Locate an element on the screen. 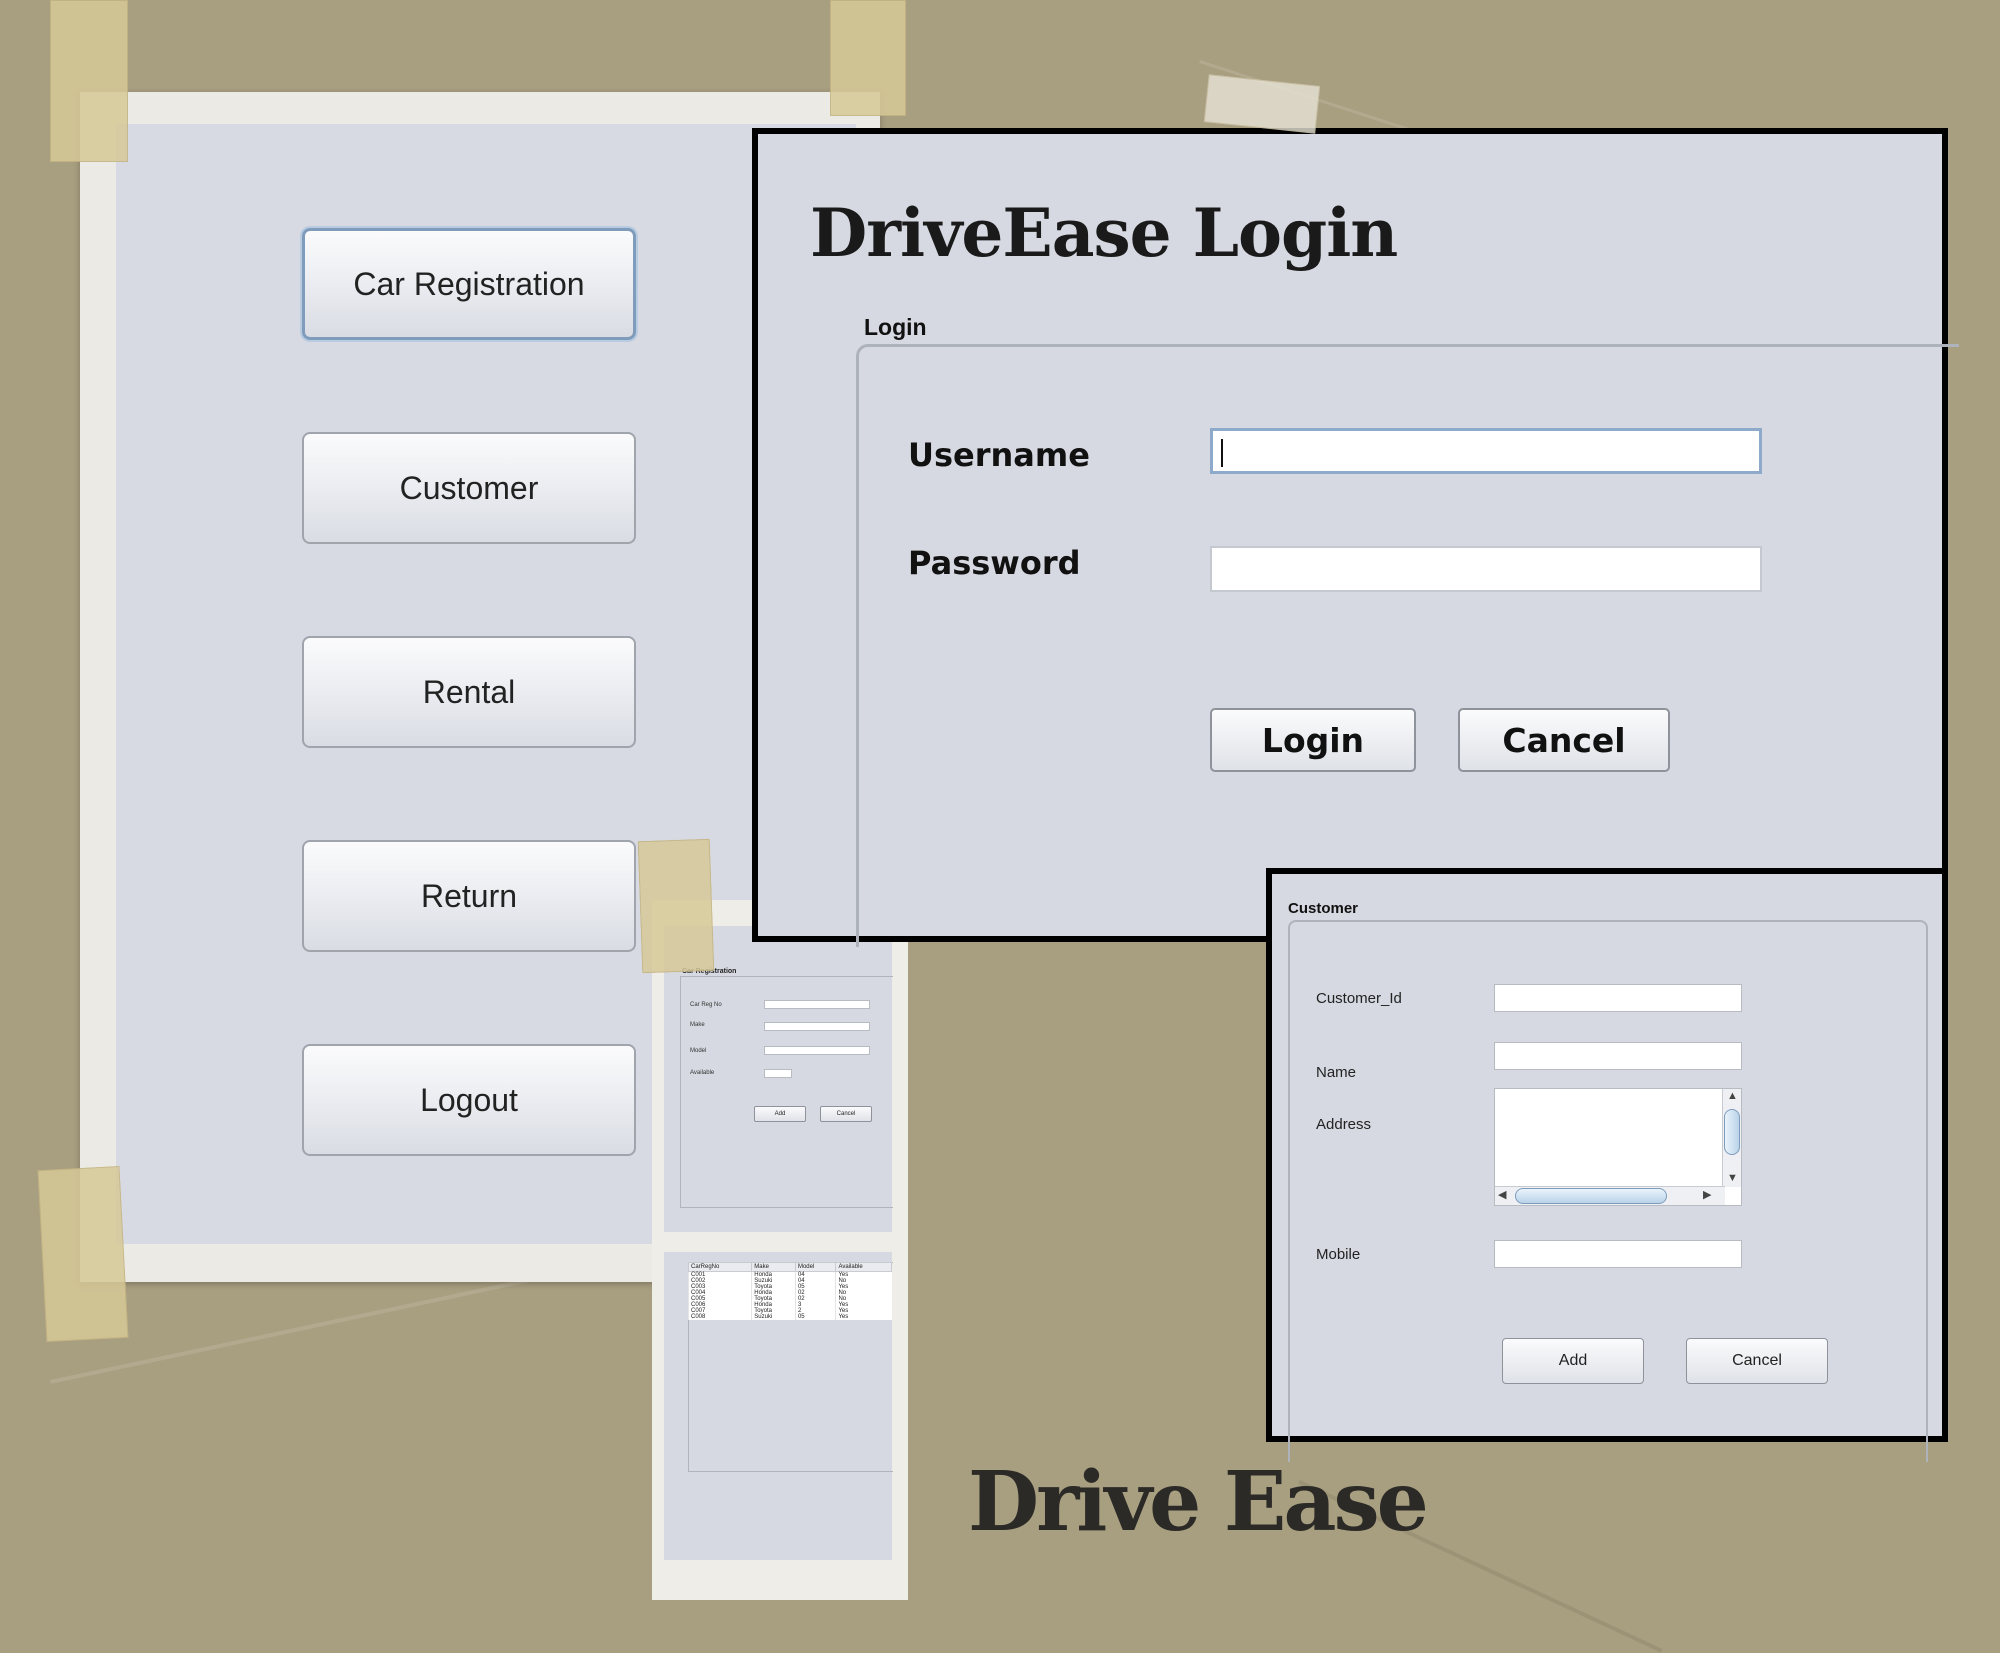  username-input is located at coordinates (1486, 451).